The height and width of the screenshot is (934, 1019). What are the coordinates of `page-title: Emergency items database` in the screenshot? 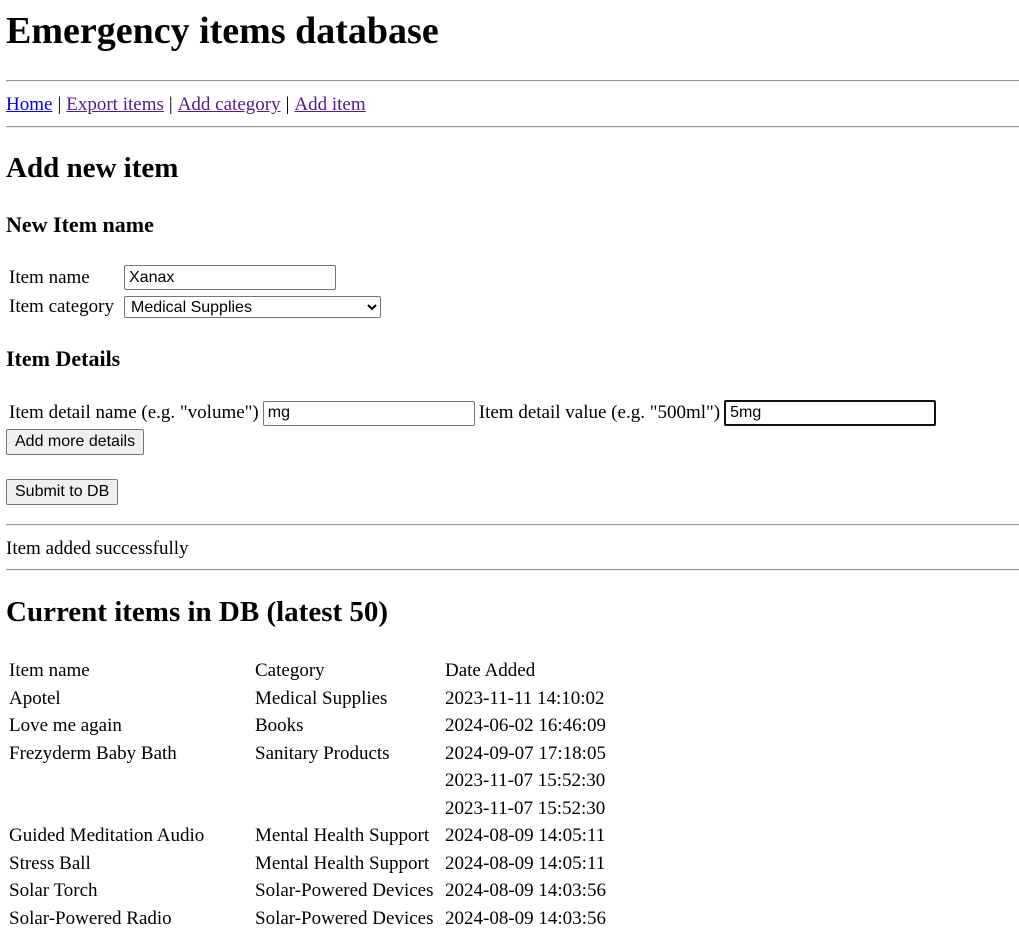 It's located at (222, 31).